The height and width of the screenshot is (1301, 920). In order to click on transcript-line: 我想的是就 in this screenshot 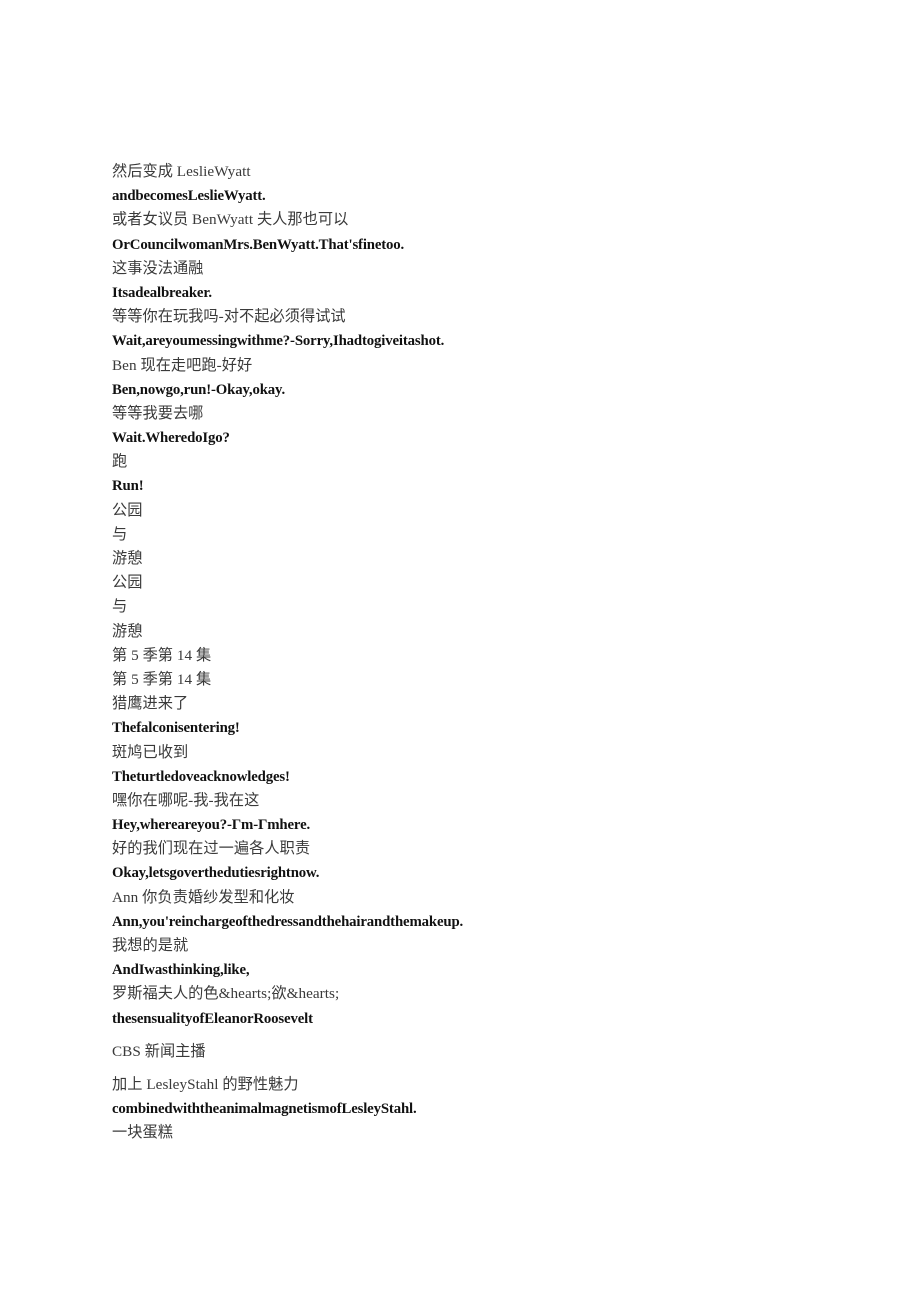, I will do `click(150, 945)`.